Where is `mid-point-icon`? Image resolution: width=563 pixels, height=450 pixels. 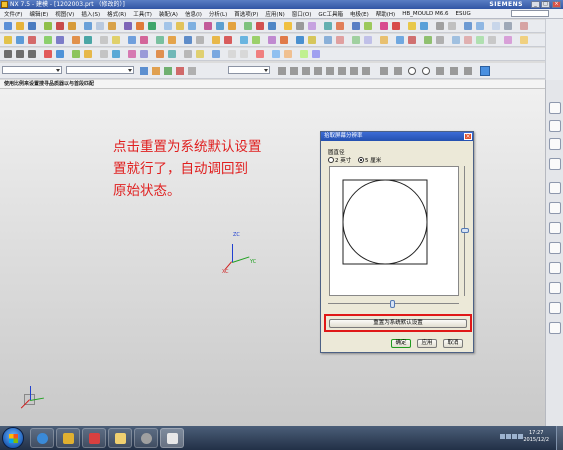
mid-point-icon is located at coordinates (168, 71).